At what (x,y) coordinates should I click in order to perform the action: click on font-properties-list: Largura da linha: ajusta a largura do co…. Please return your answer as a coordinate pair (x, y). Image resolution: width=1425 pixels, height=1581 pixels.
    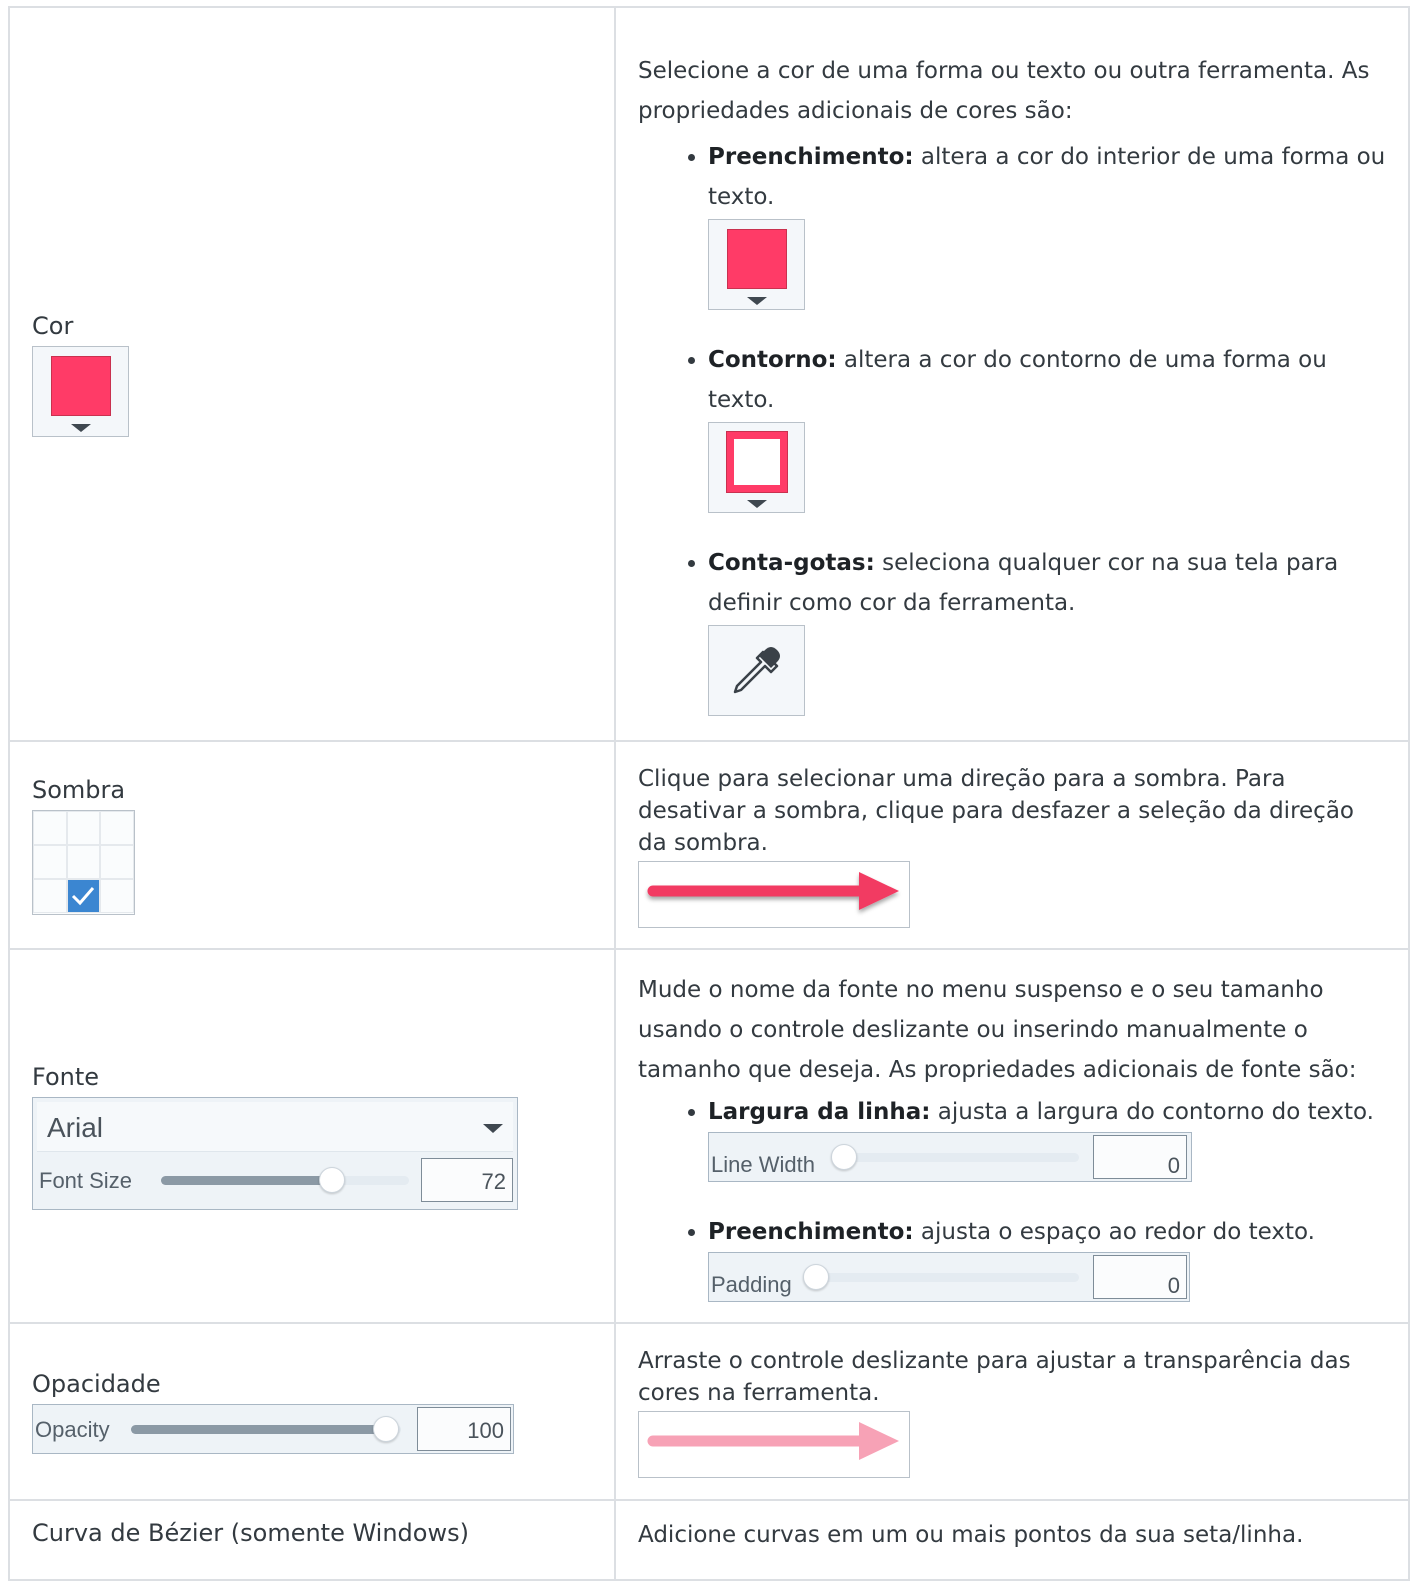
    Looking at the image, I should click on (1012, 1197).